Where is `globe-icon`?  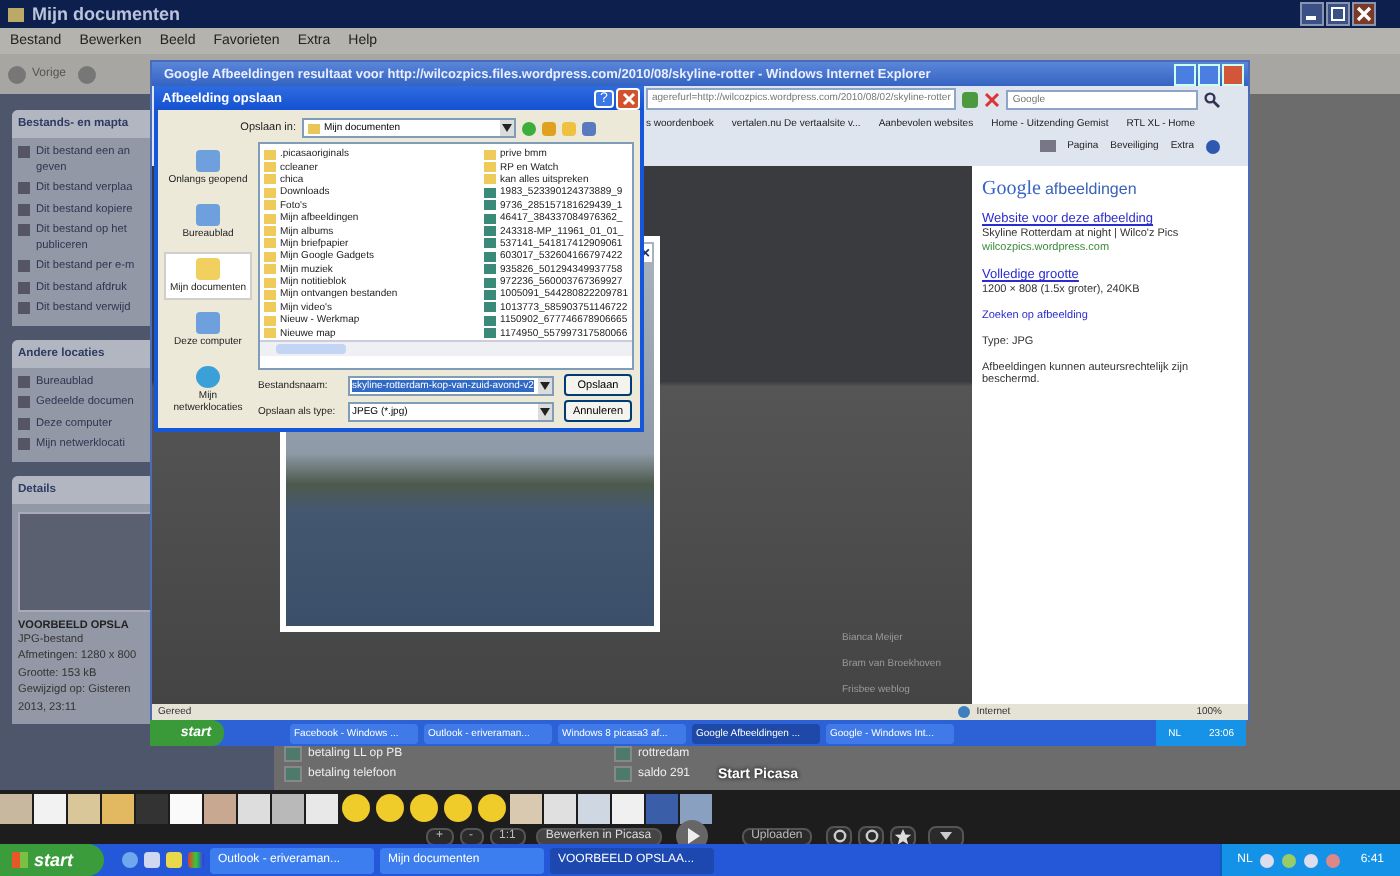 globe-icon is located at coordinates (964, 712).